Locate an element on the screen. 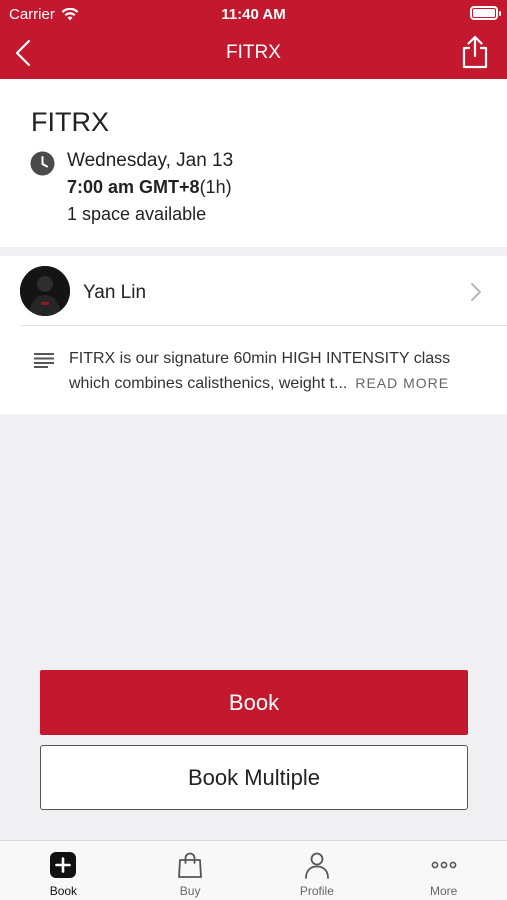 The width and height of the screenshot is (507, 900). tab-profile: Profile is located at coordinates (317, 870).